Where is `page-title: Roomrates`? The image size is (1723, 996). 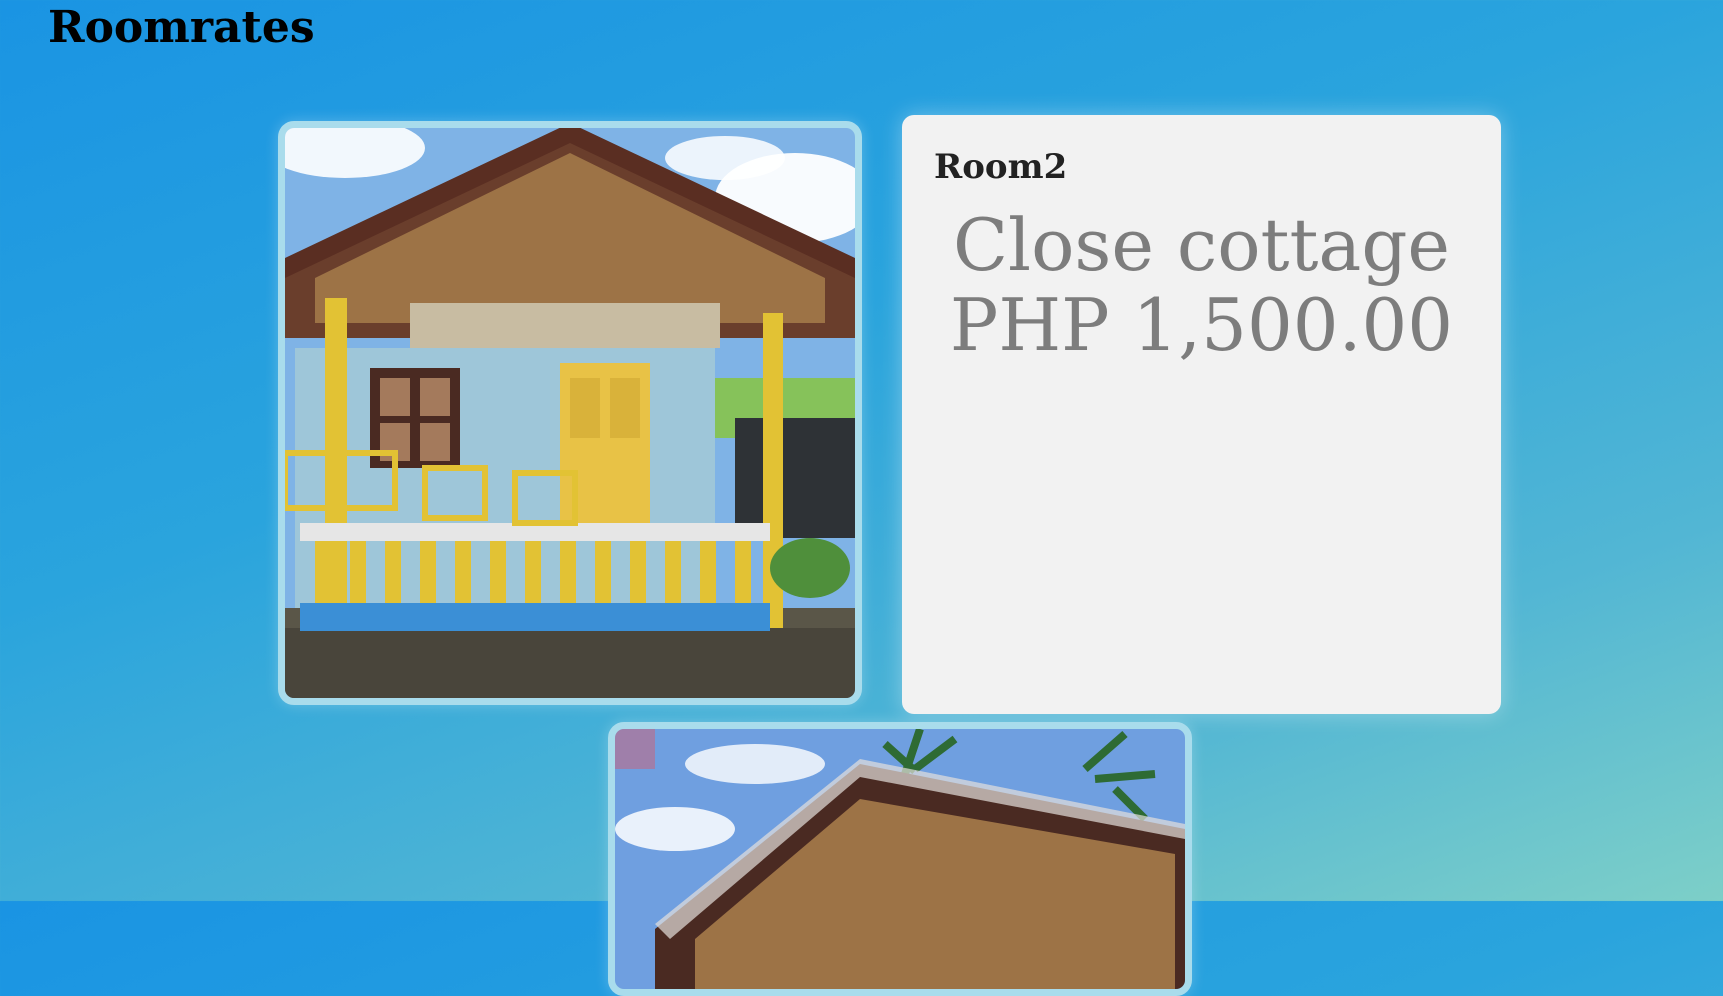 page-title: Roomrates is located at coordinates (181, 27).